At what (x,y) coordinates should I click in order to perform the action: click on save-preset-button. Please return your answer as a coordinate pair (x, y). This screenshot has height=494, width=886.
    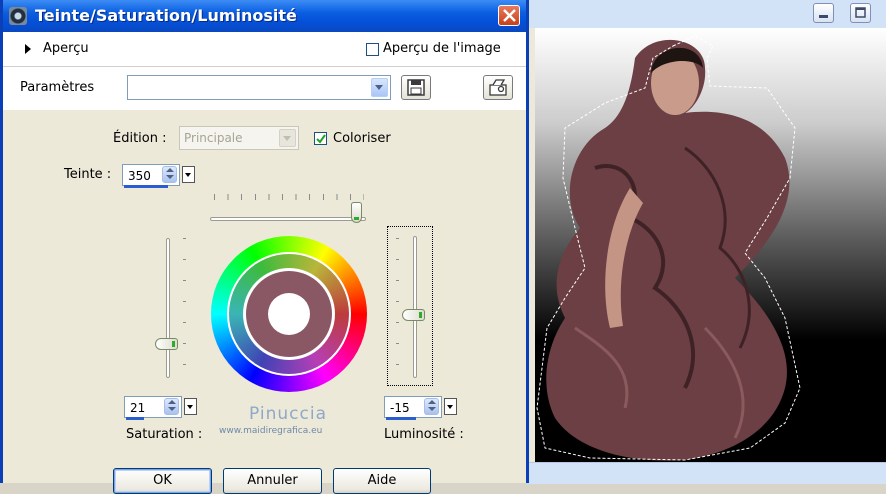
    Looking at the image, I should click on (416, 87).